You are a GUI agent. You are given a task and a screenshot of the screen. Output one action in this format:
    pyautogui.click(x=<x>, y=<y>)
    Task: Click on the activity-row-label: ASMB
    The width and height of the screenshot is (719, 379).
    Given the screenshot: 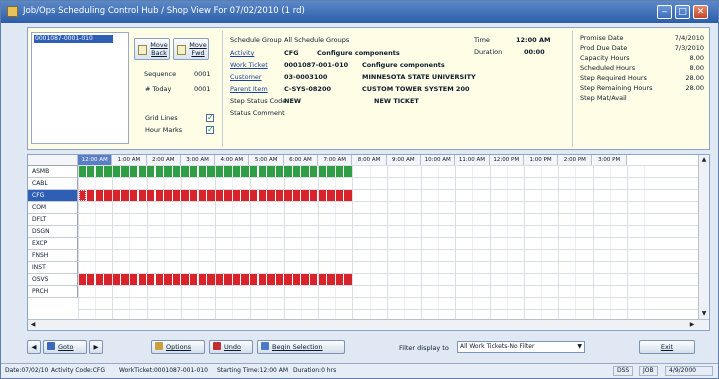 What is the action you would take?
    pyautogui.click(x=53, y=172)
    